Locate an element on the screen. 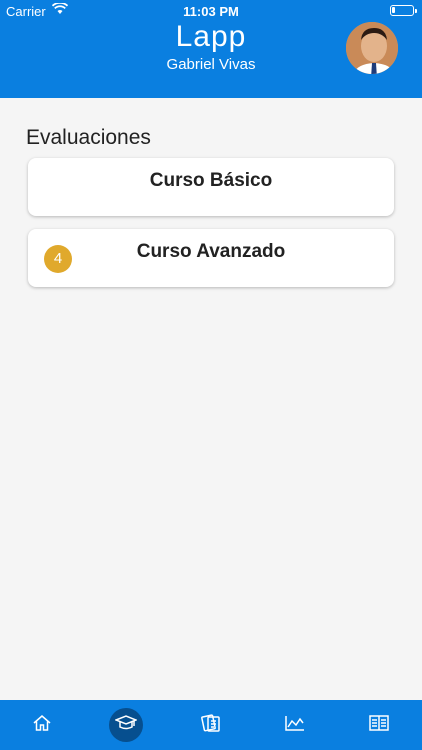 Image resolution: width=422 pixels, height=750 pixels. status-time: 11:03 PM is located at coordinates (211, 11).